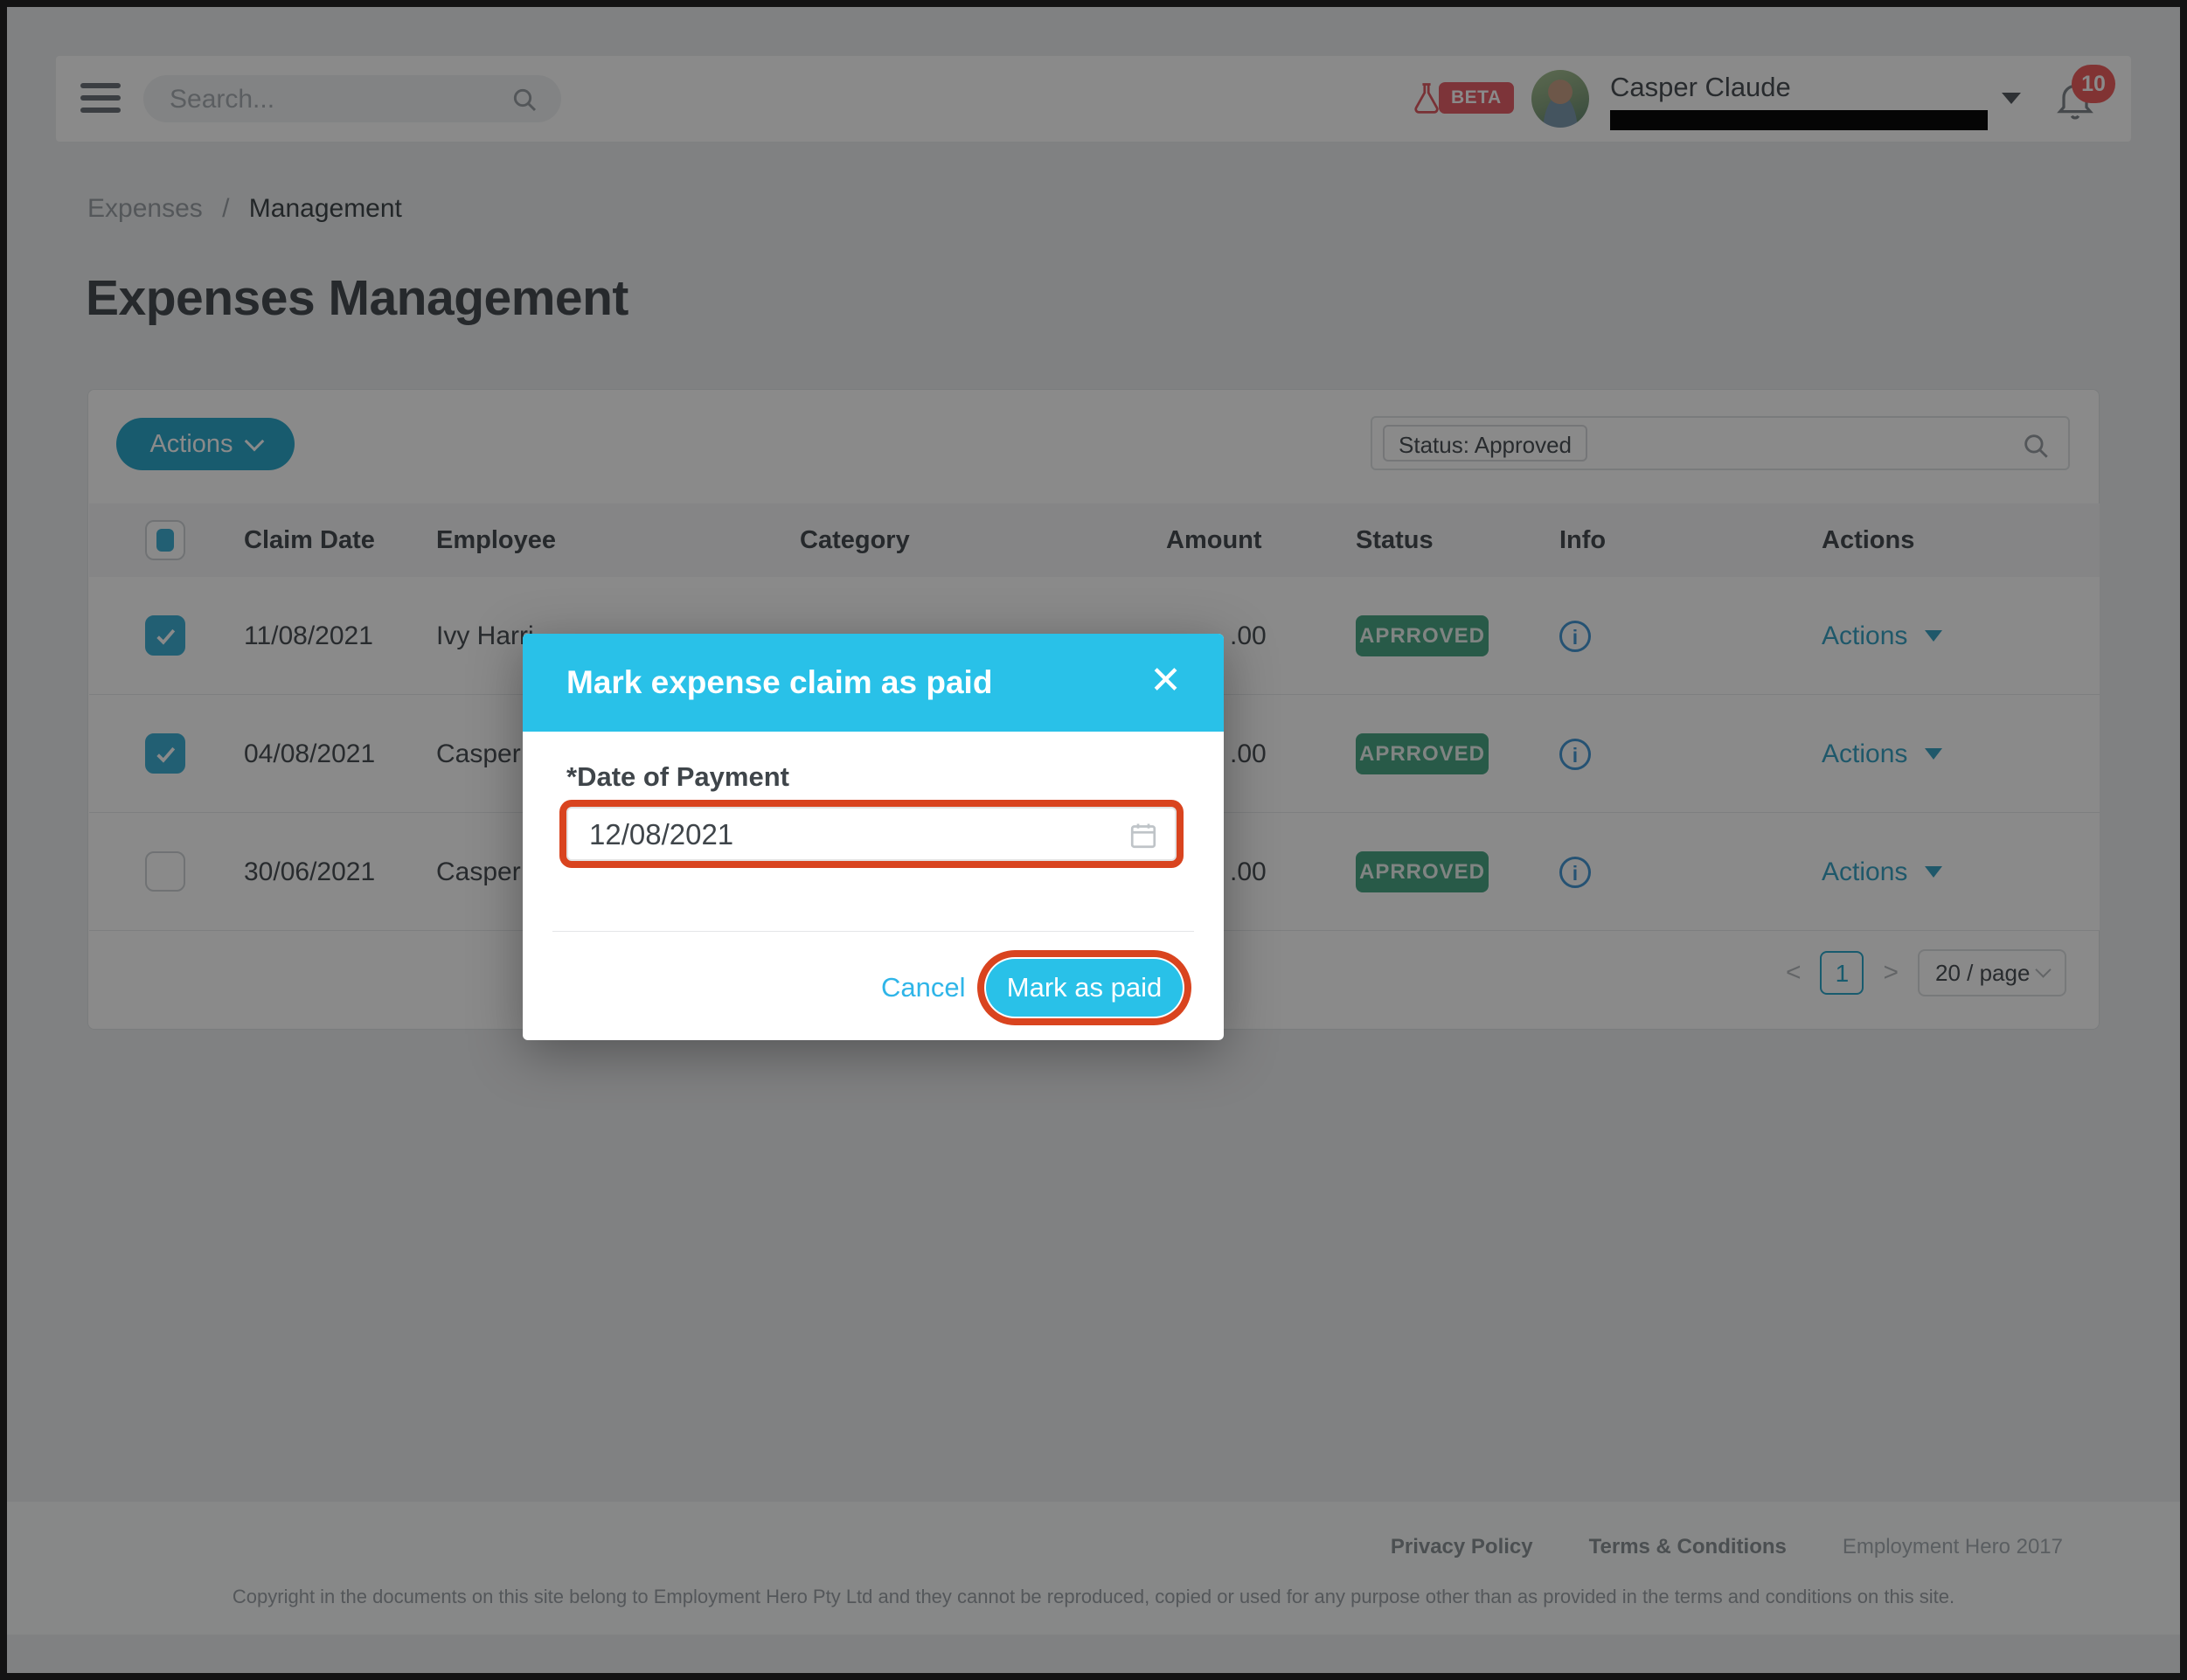  I want to click on modal-header: Mark expense claim as paid ✕, so click(873, 683).